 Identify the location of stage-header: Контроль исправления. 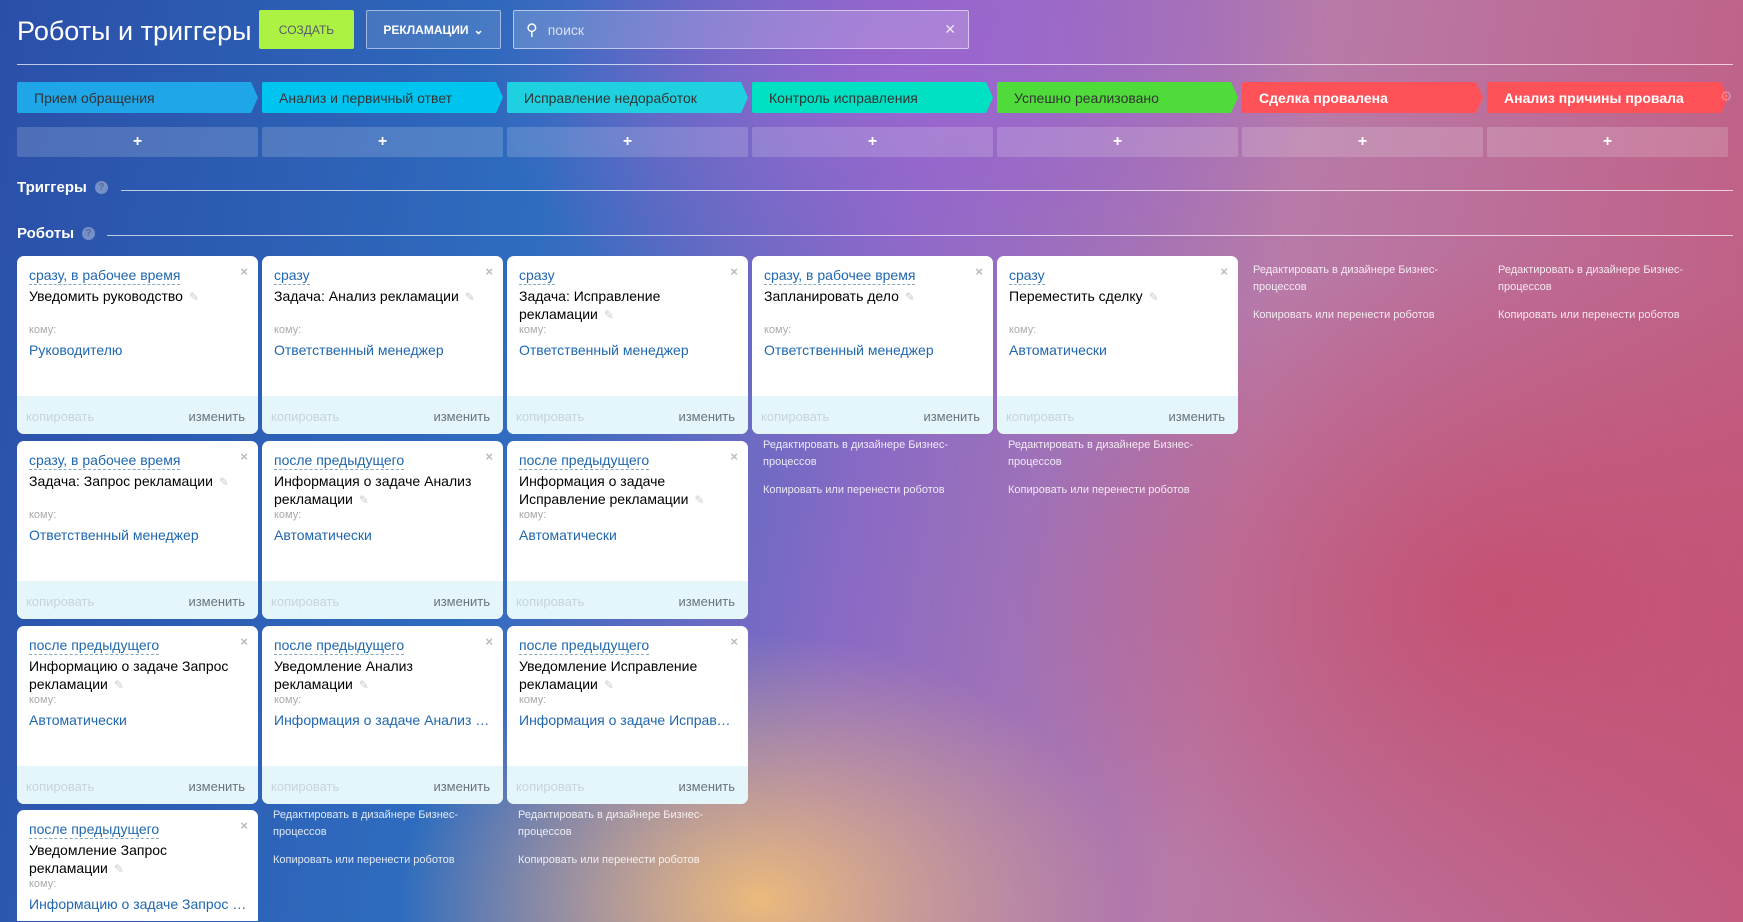
(872, 97).